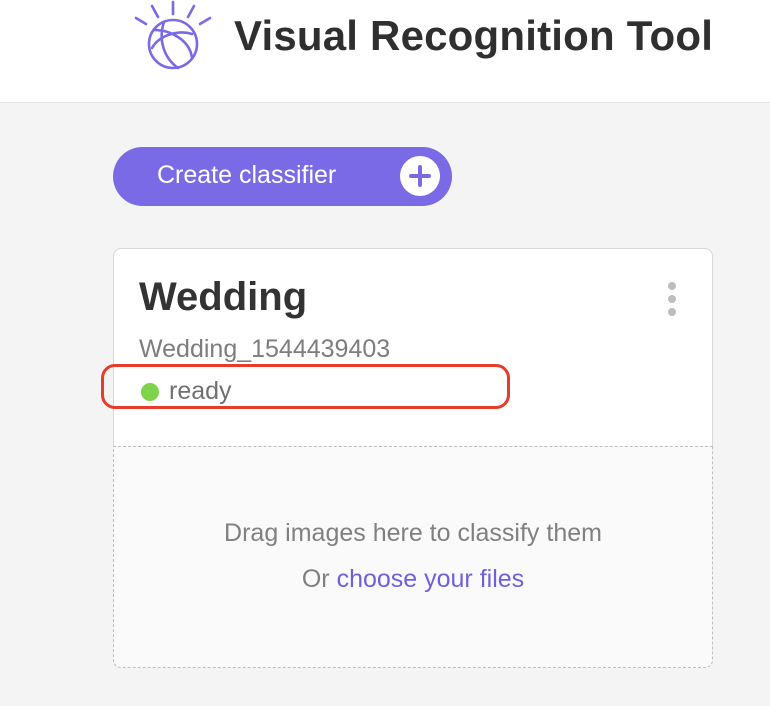 The height and width of the screenshot is (706, 770). Describe the element at coordinates (247, 175) in the screenshot. I see `create-classifier-label: Create classifier` at that location.